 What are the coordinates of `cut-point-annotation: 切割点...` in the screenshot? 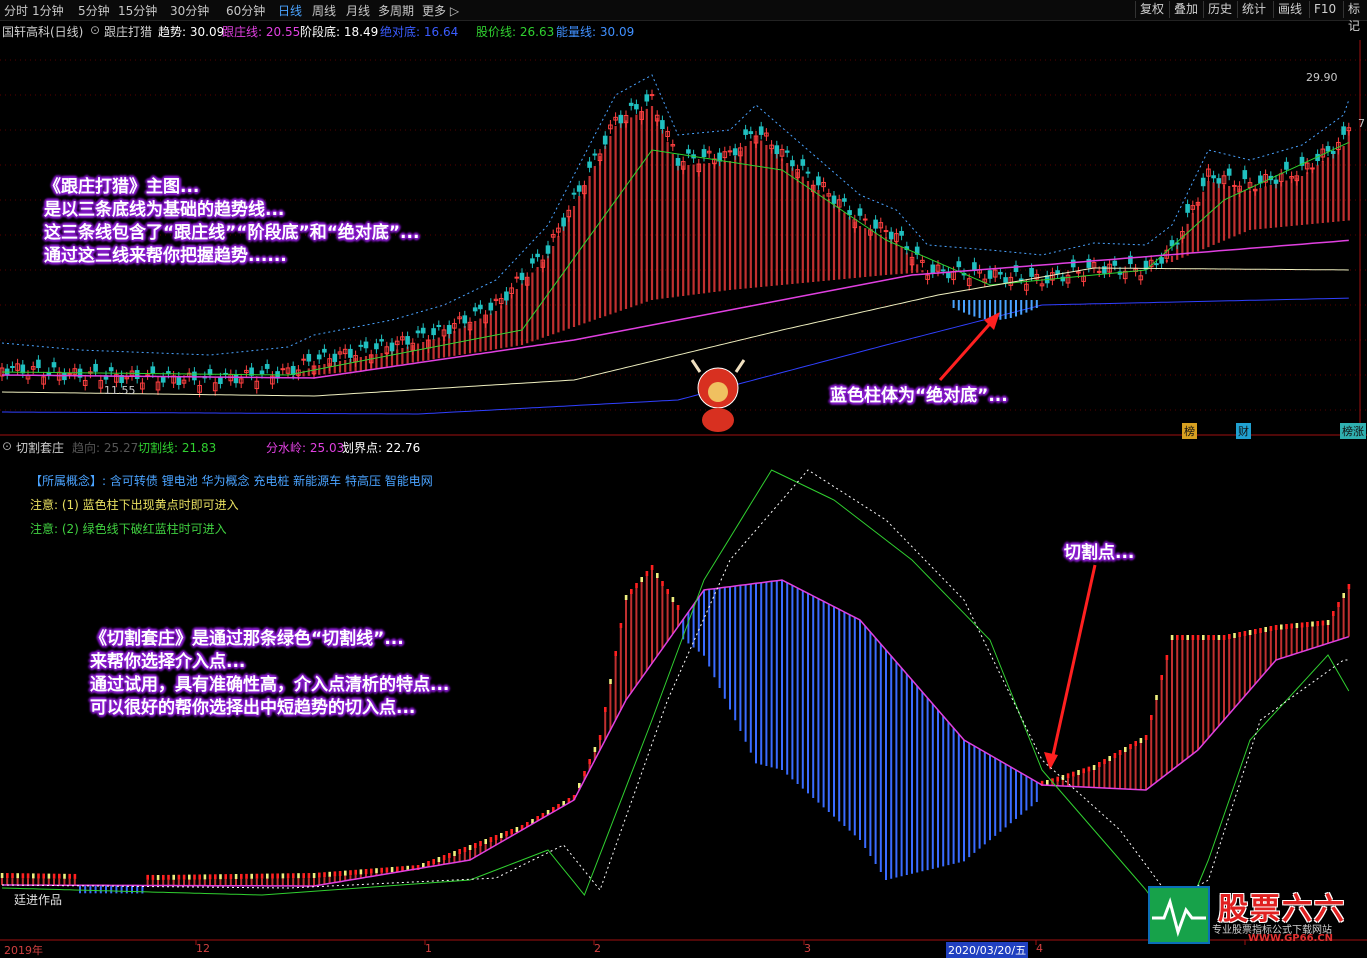 It's located at (1099, 553).